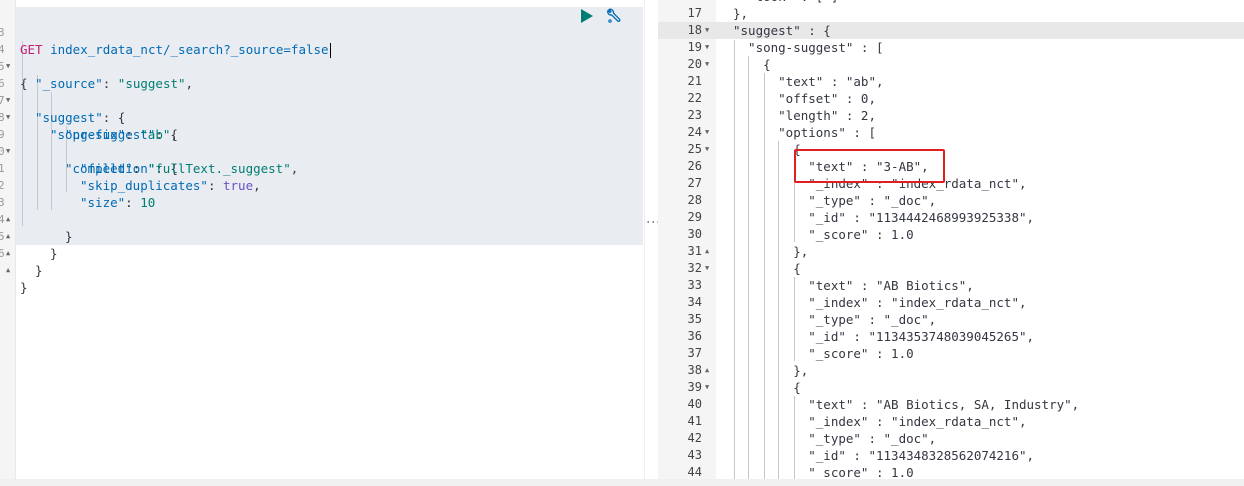 This screenshot has height=486, width=1244. I want to click on annotation-highlight-box, so click(869, 166).